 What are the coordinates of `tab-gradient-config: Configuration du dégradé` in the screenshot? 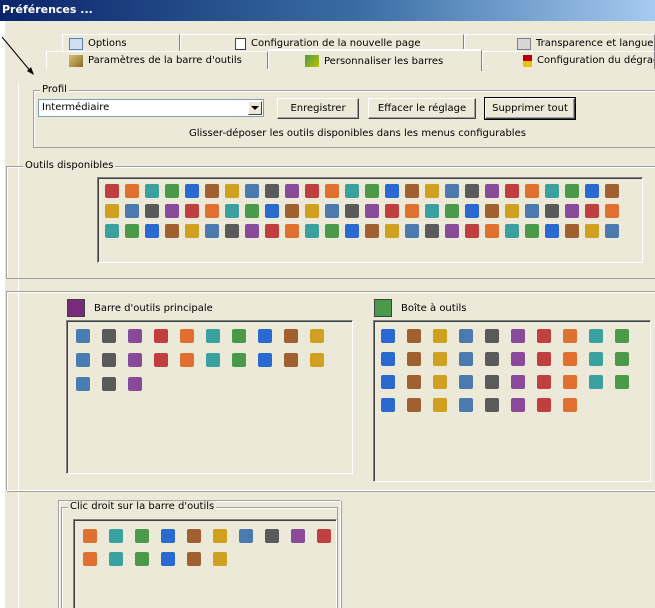 It's located at (568, 60).